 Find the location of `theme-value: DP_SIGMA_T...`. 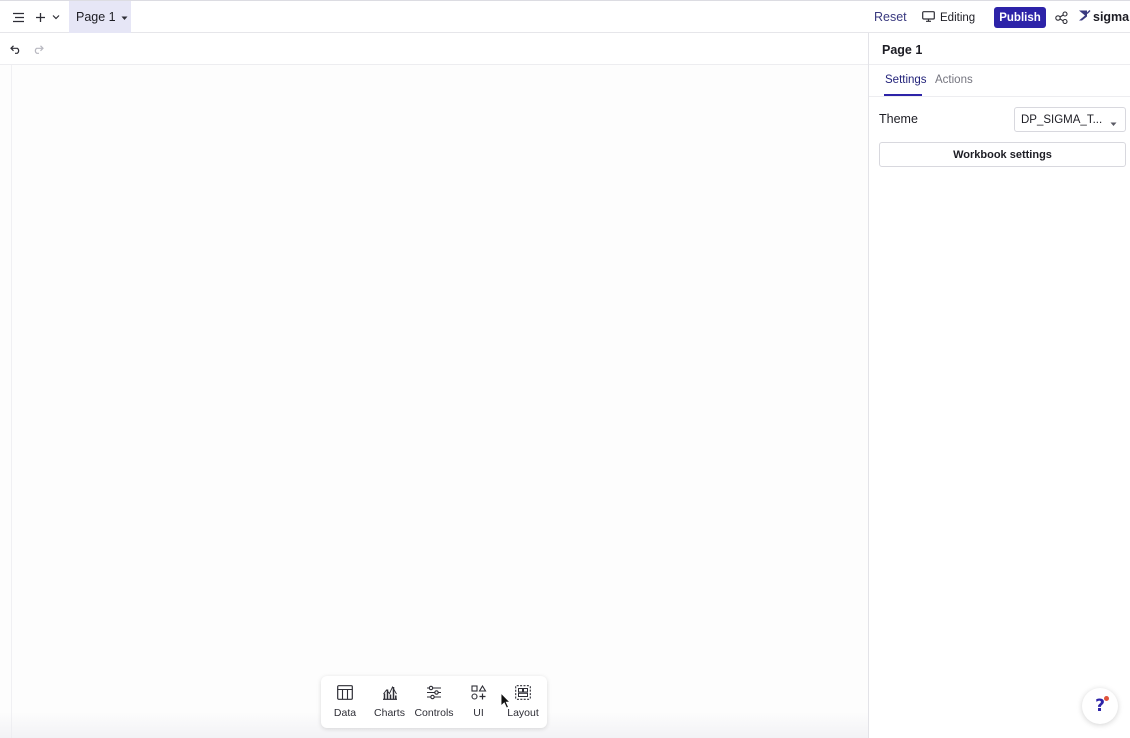

theme-value: DP_SIGMA_T... is located at coordinates (1062, 119).